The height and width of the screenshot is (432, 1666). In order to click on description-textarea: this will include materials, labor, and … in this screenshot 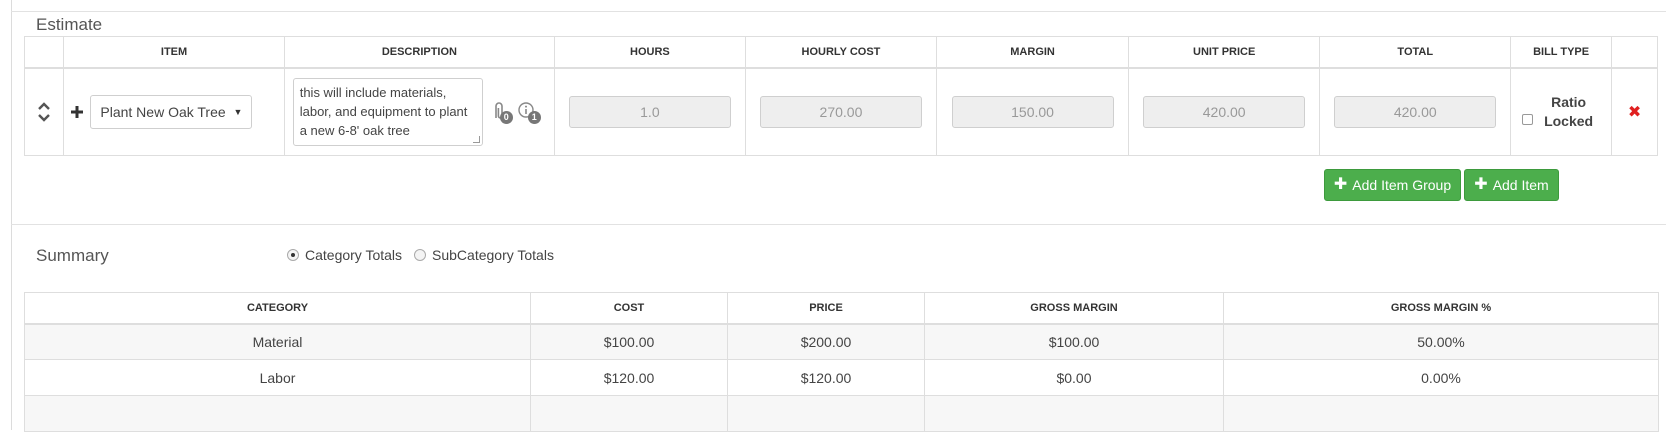, I will do `click(387, 111)`.